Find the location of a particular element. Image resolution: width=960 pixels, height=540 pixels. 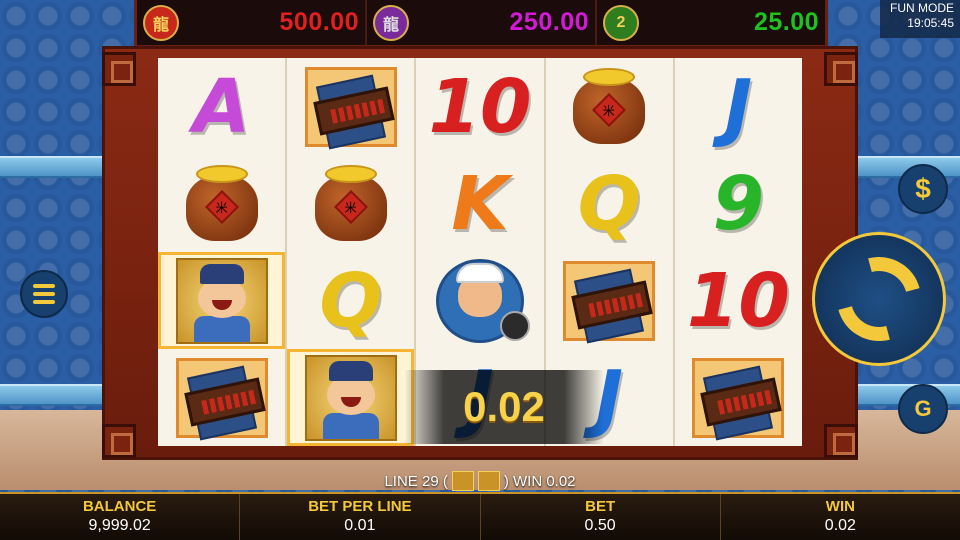

menu-button is located at coordinates (44, 294).